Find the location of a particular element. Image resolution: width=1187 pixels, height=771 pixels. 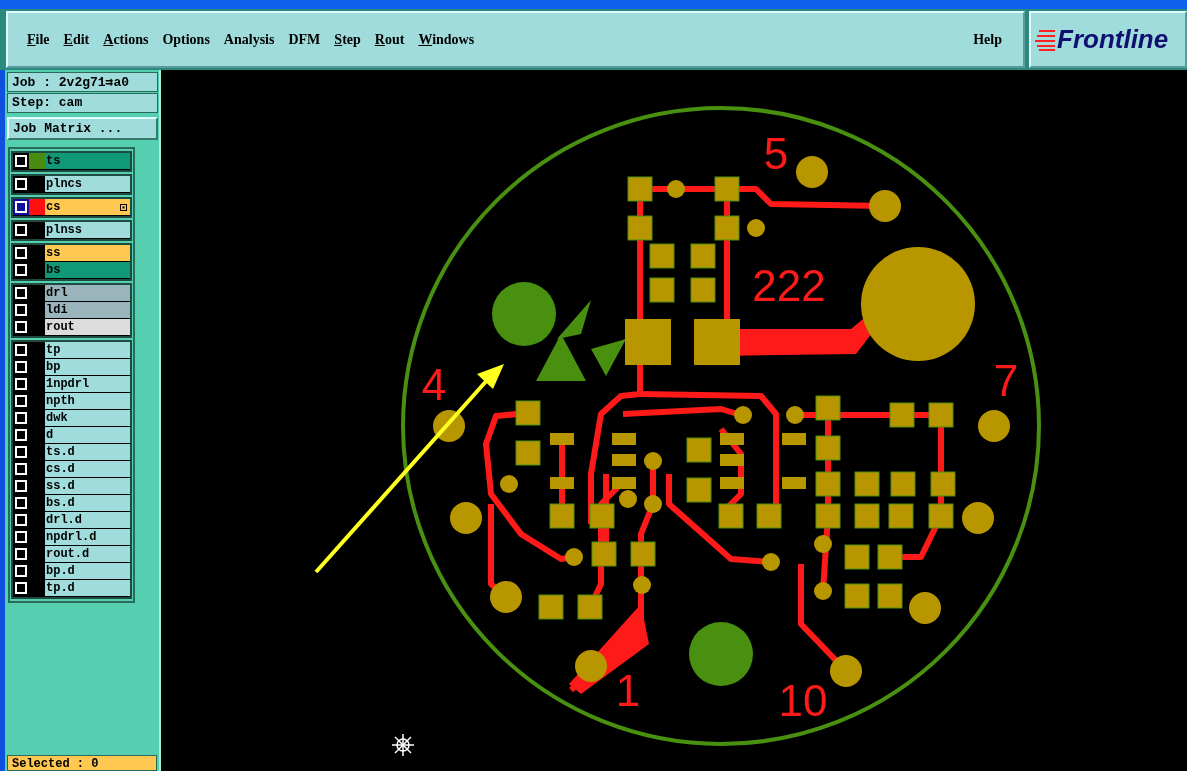

menu-item: Step is located at coordinates (347, 39).